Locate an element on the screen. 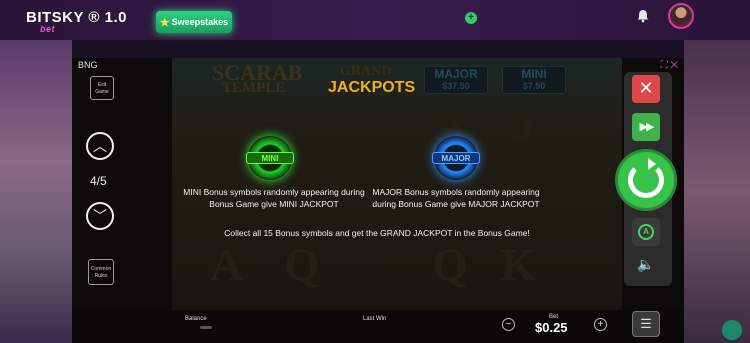  balance-value is located at coordinates (206, 327).